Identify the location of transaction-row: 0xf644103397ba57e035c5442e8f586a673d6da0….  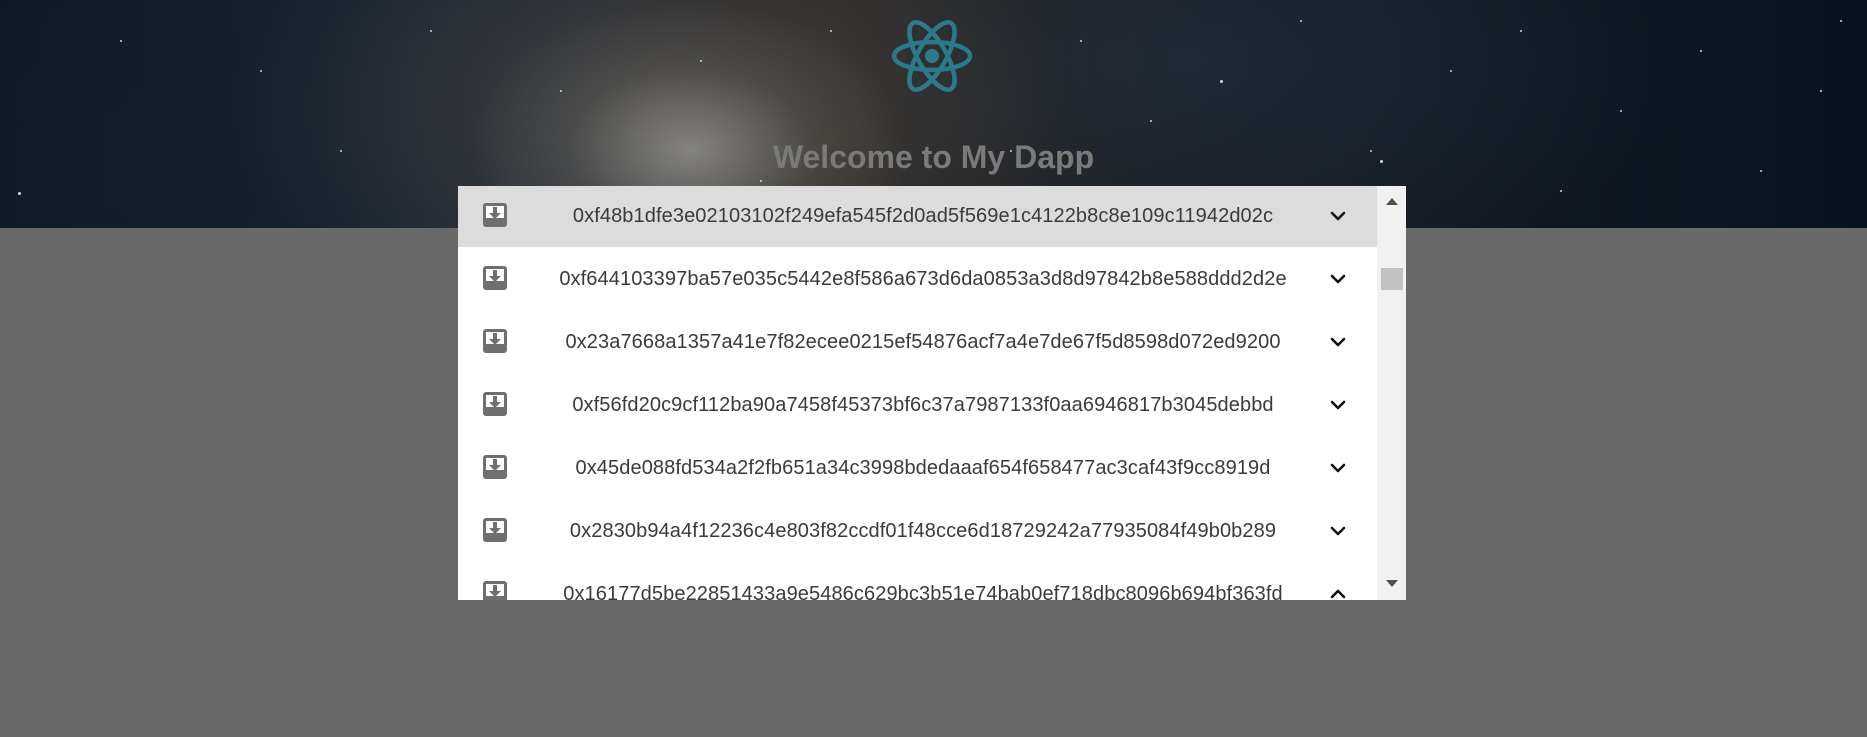
(917, 279).